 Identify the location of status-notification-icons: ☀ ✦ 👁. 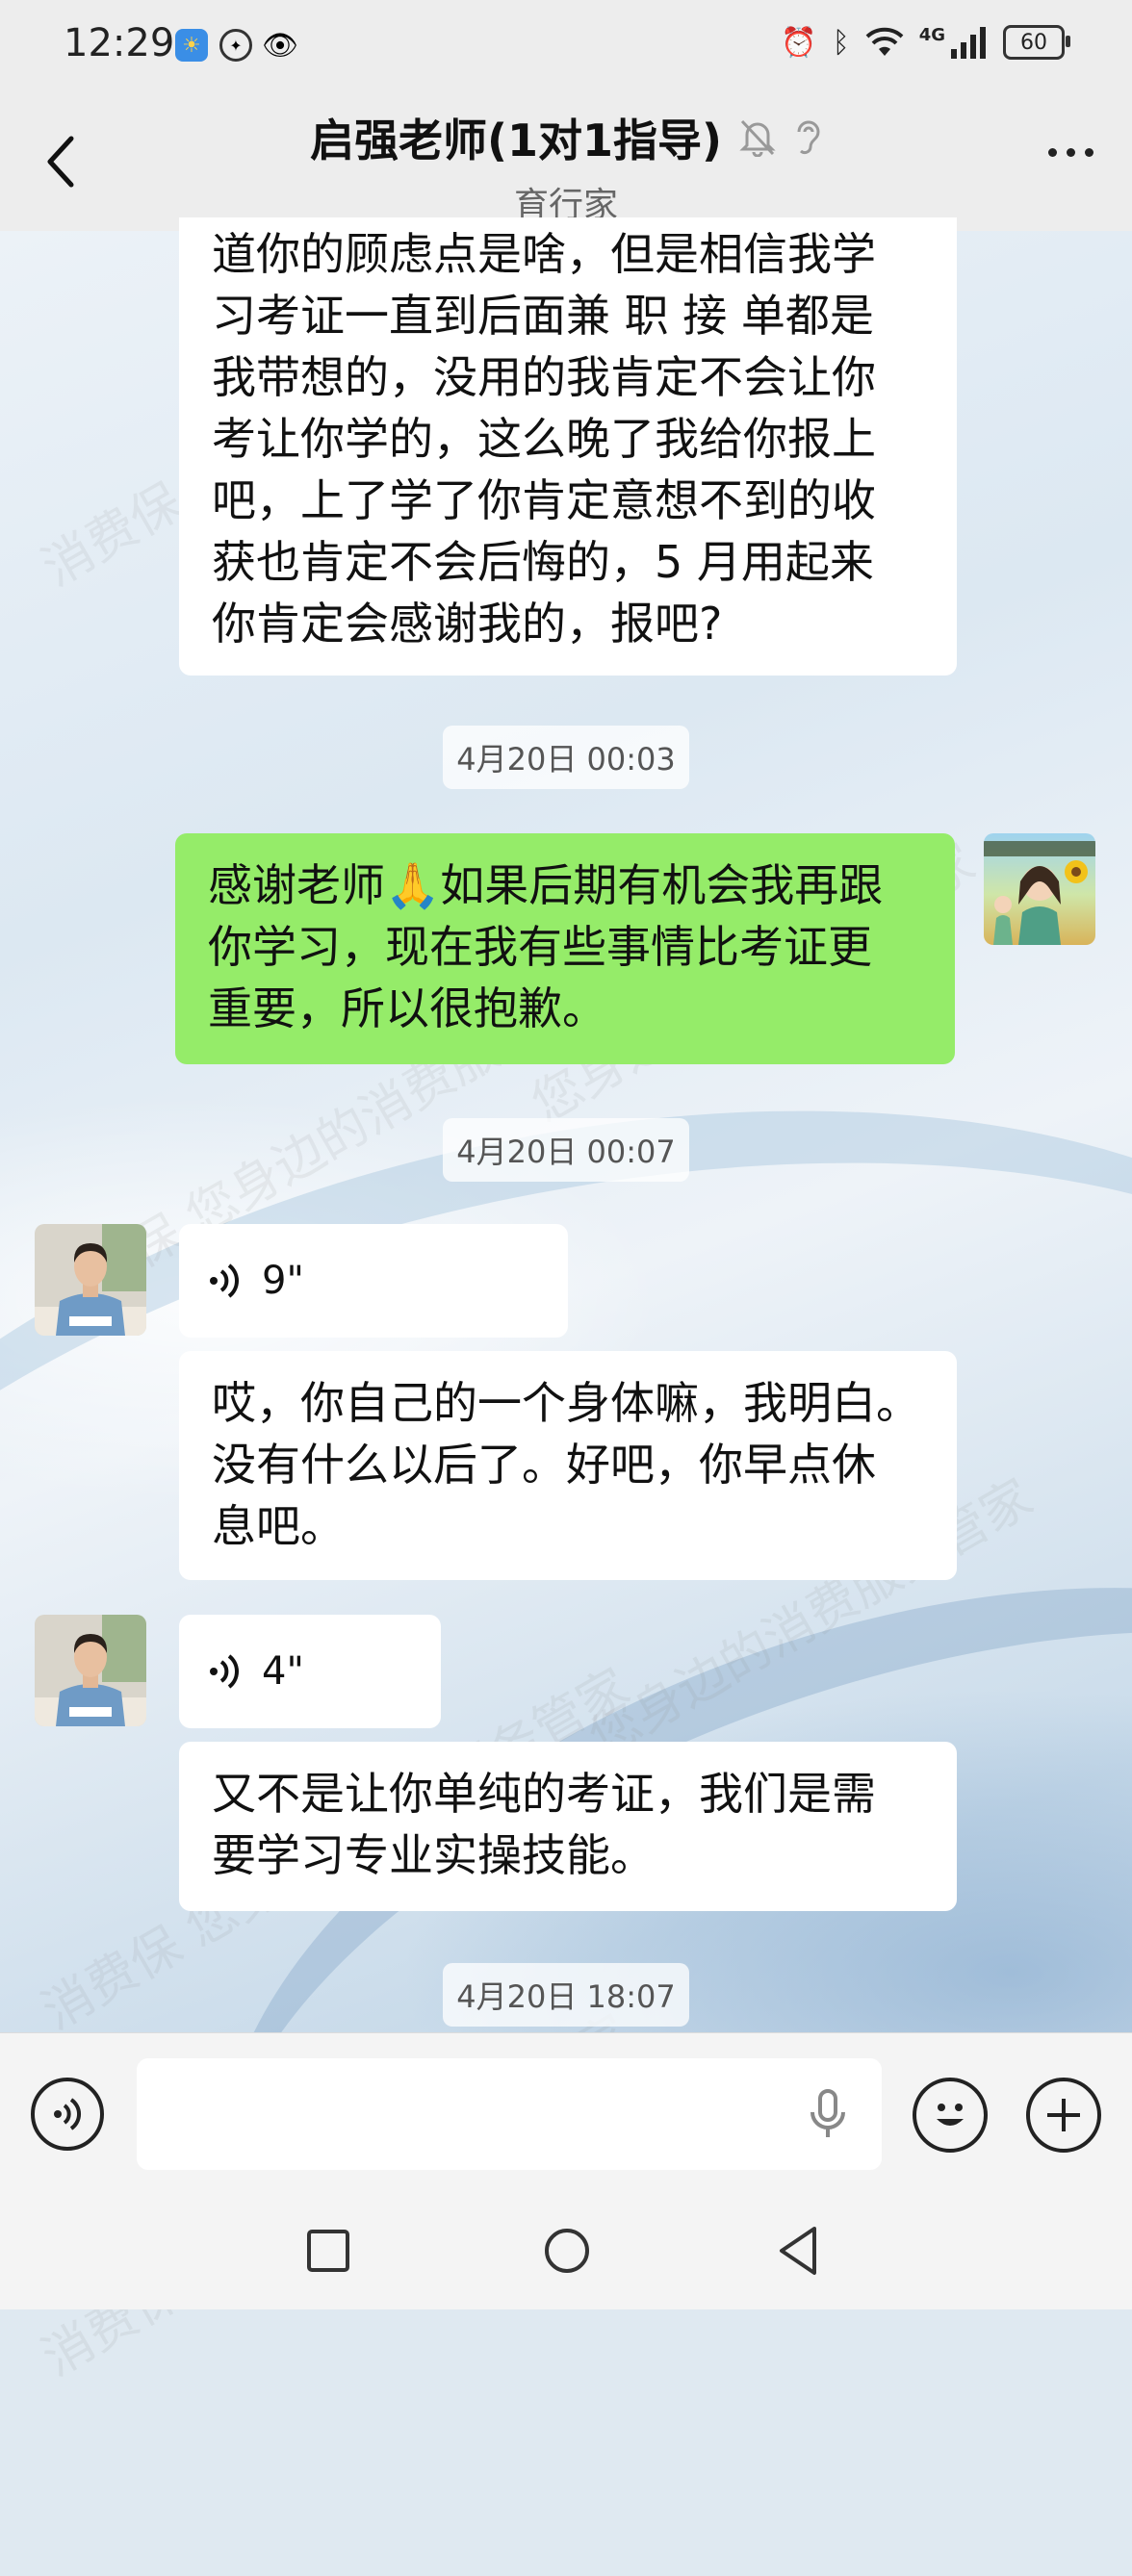
(237, 45).